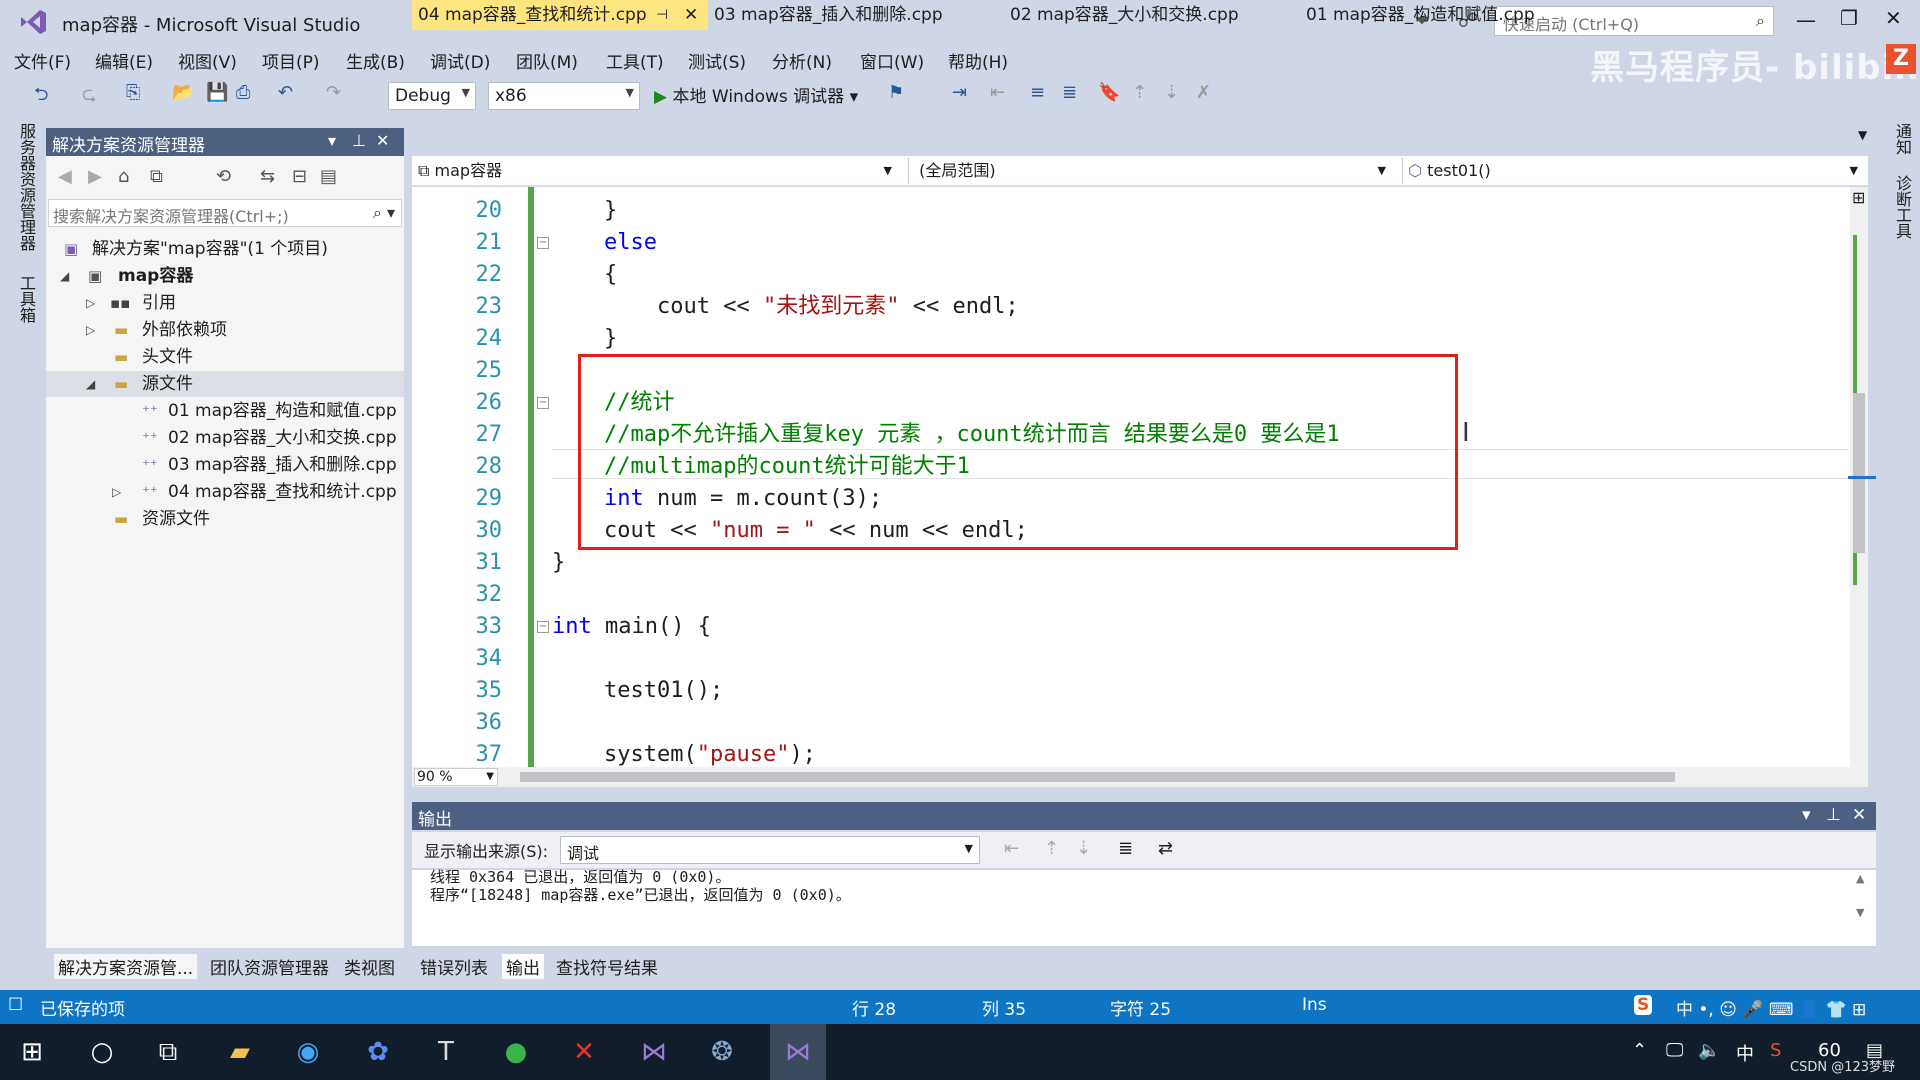  Describe the element at coordinates (65, 176) in the screenshot. I see `back-icon: ◀` at that location.